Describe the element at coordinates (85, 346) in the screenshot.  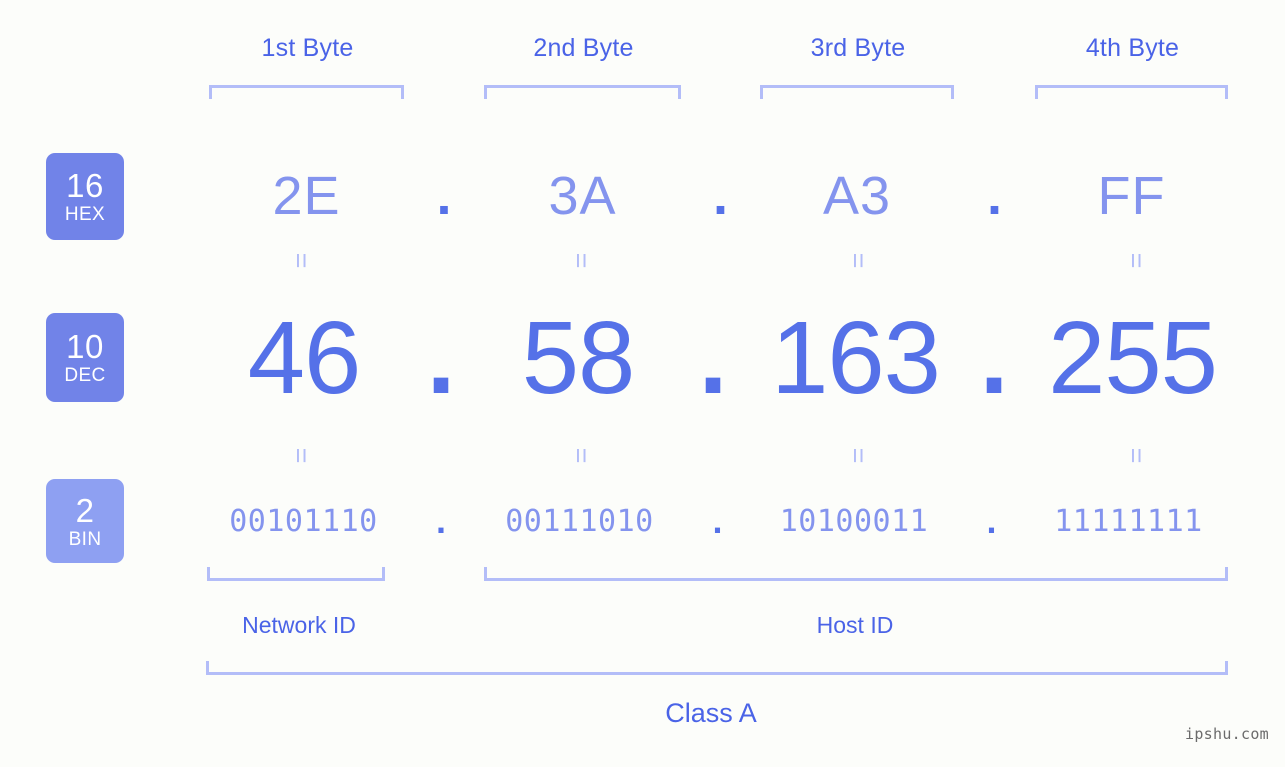
I see `base-badge-dec-number: 10` at that location.